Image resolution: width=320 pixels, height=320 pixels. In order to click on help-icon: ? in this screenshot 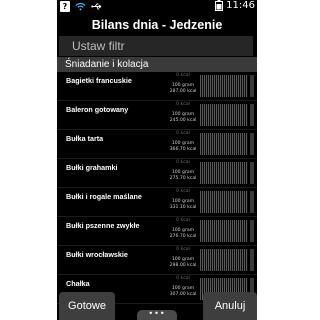, I will do `click(65, 6)`.